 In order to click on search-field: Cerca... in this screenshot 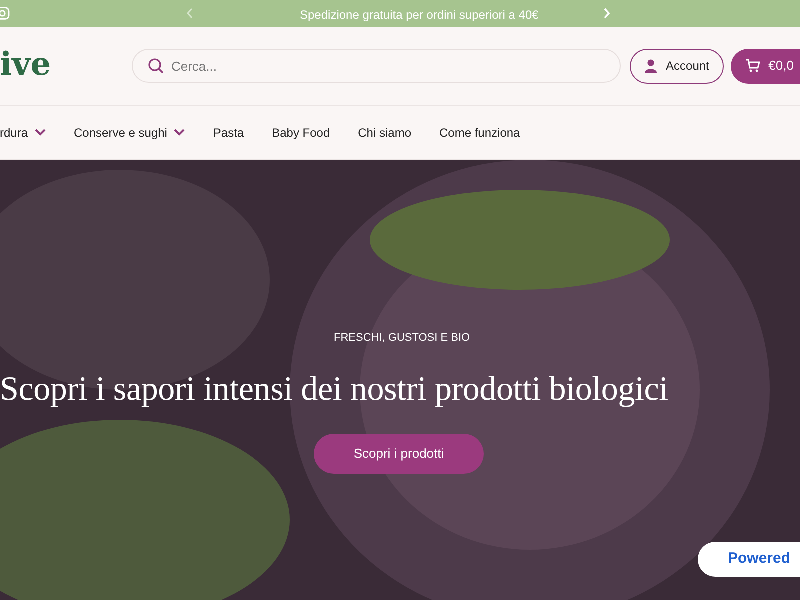, I will do `click(376, 66)`.